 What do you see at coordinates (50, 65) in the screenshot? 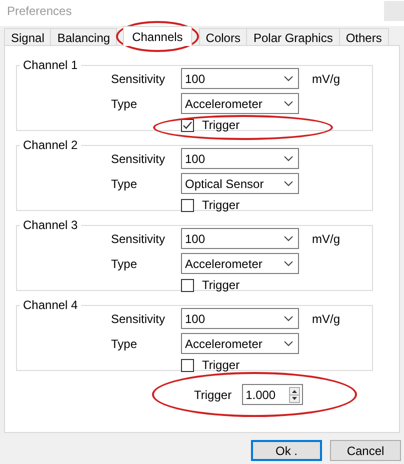
I see `group-title: Channel 1` at bounding box center [50, 65].